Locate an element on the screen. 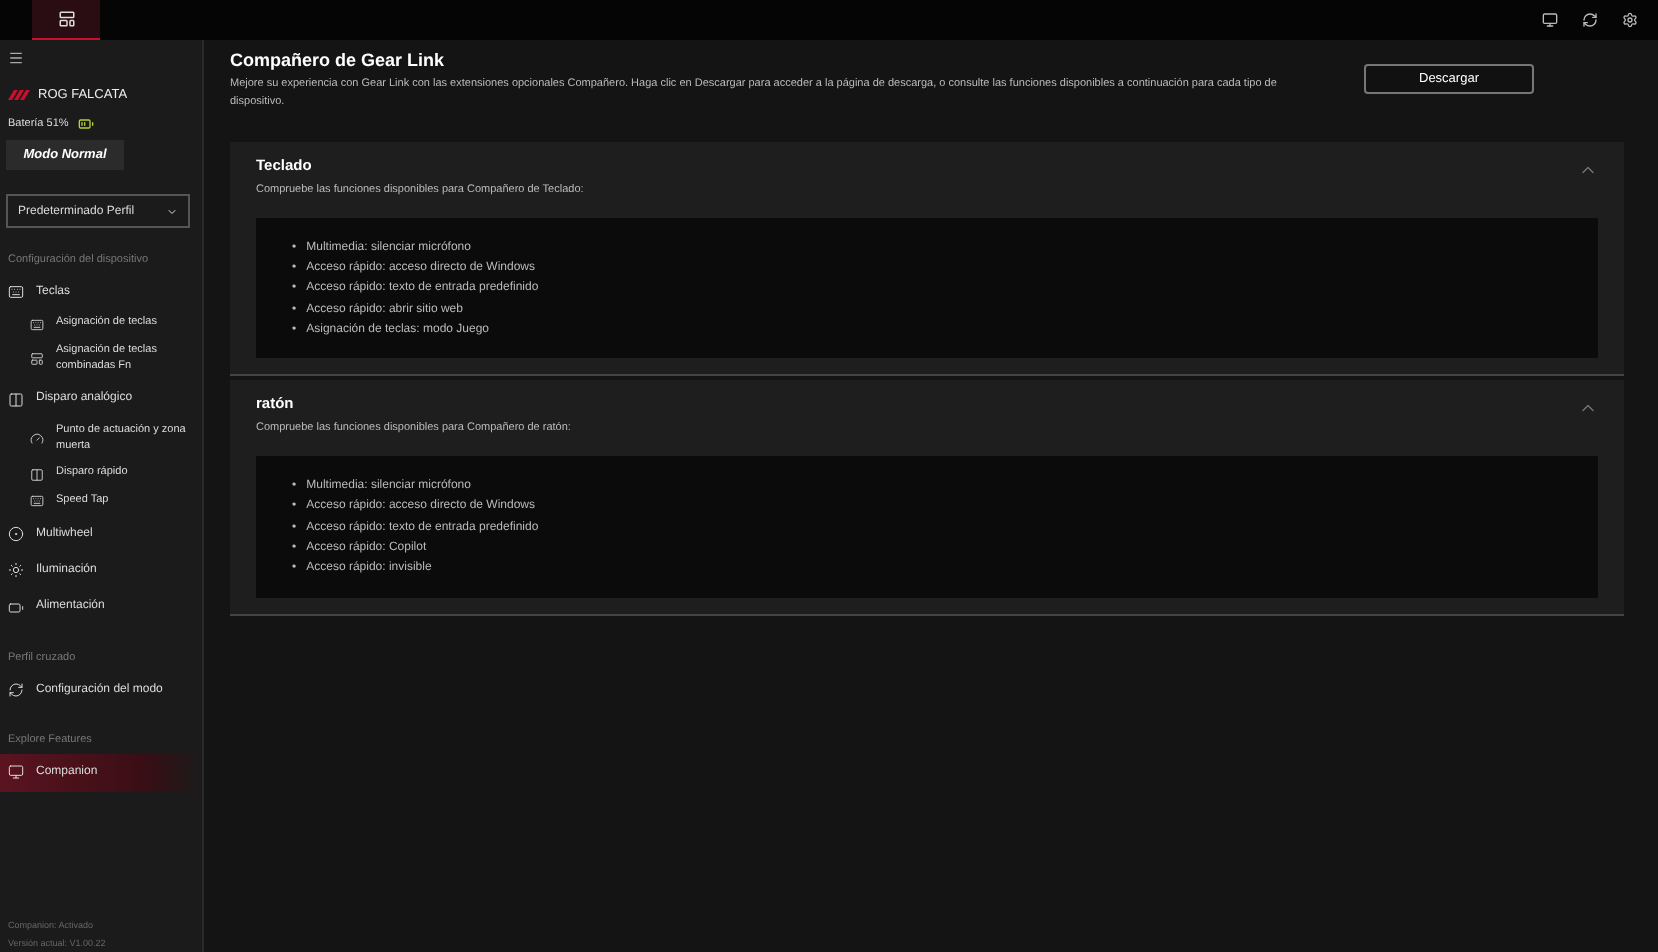 This screenshot has height=952, width=1658. sun-icon is located at coordinates (16, 570).